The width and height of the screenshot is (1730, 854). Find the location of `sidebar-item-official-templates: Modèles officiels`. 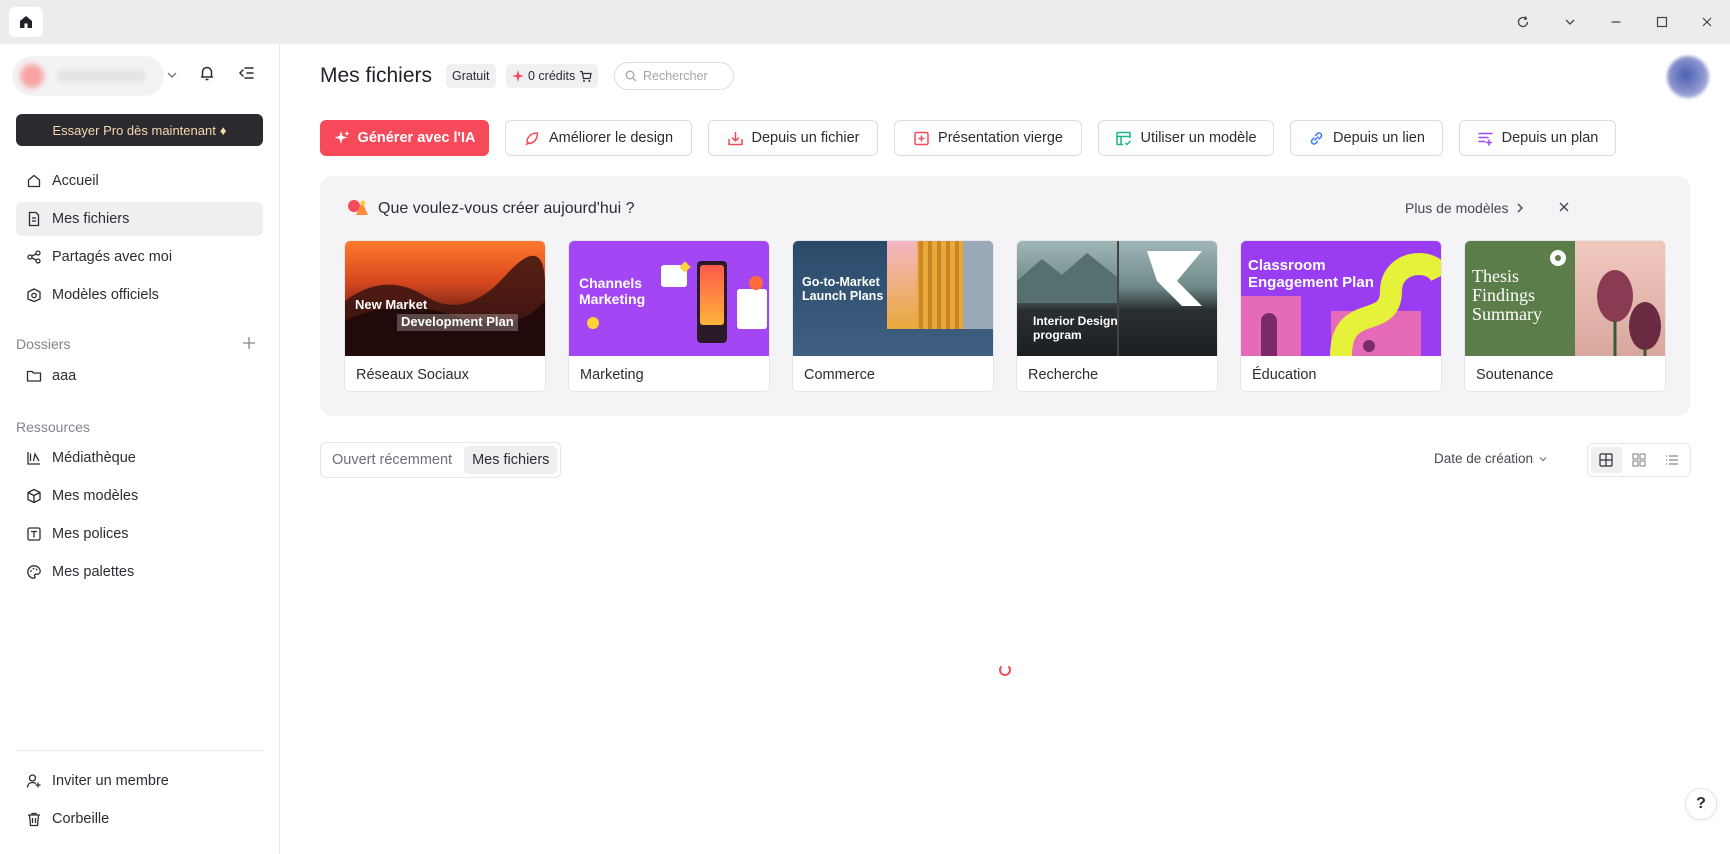

sidebar-item-official-templates: Modèles officiels is located at coordinates (139, 295).